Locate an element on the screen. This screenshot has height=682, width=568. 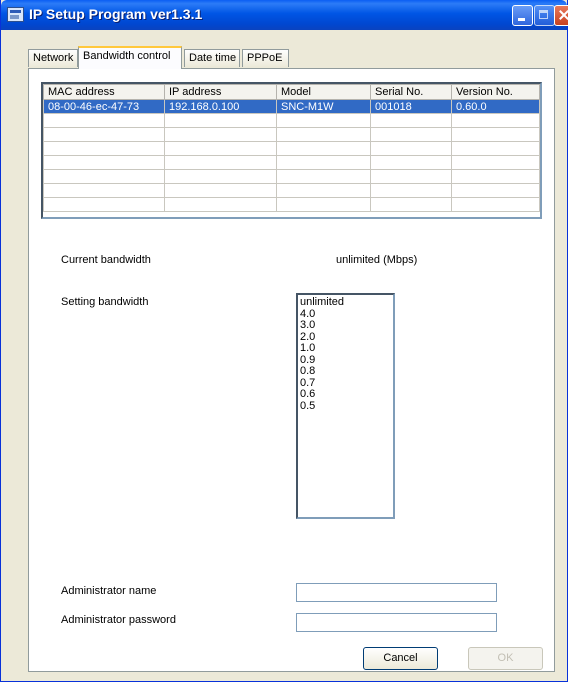
admin-name-label: Administrator name is located at coordinates (109, 591).